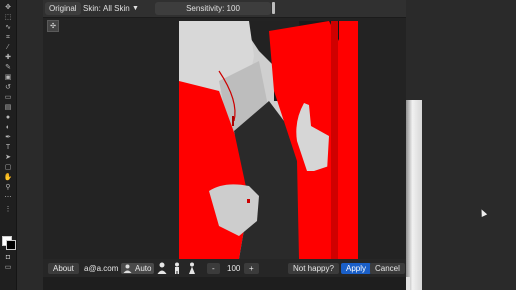 Image resolution: width=516 pixels, height=290 pixels. I want to click on person-auto-icon, so click(127, 268).